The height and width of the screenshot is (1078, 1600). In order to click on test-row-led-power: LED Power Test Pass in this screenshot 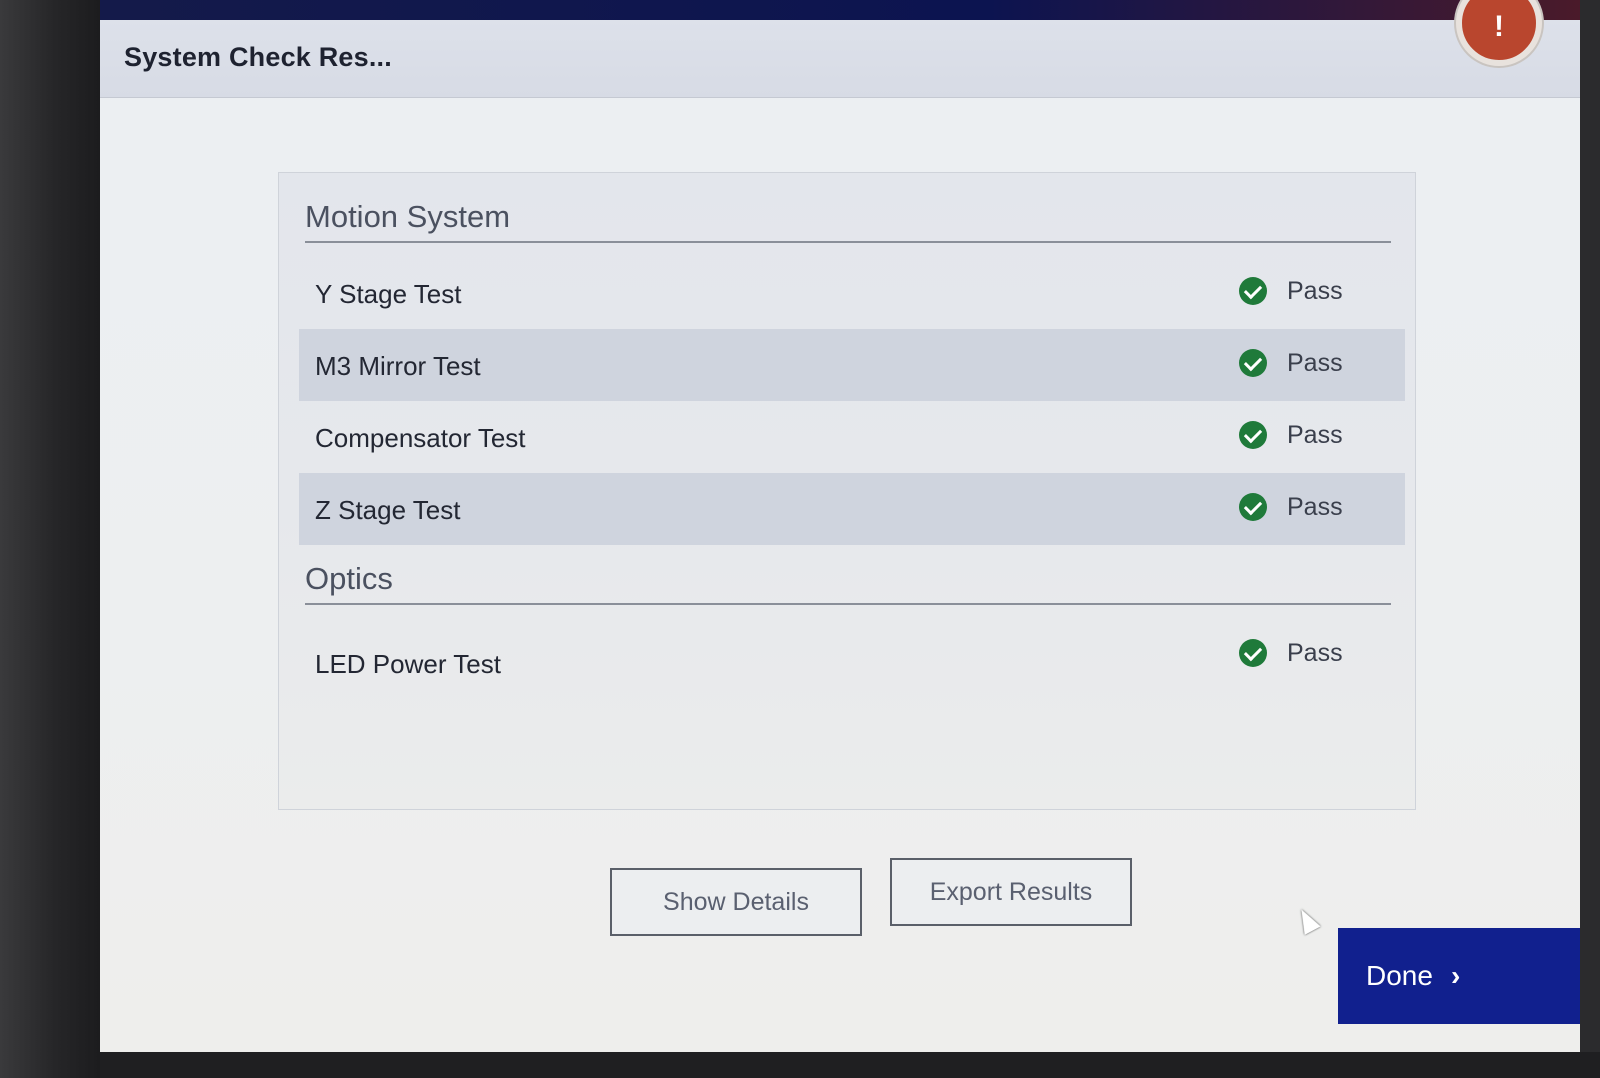, I will do `click(852, 655)`.